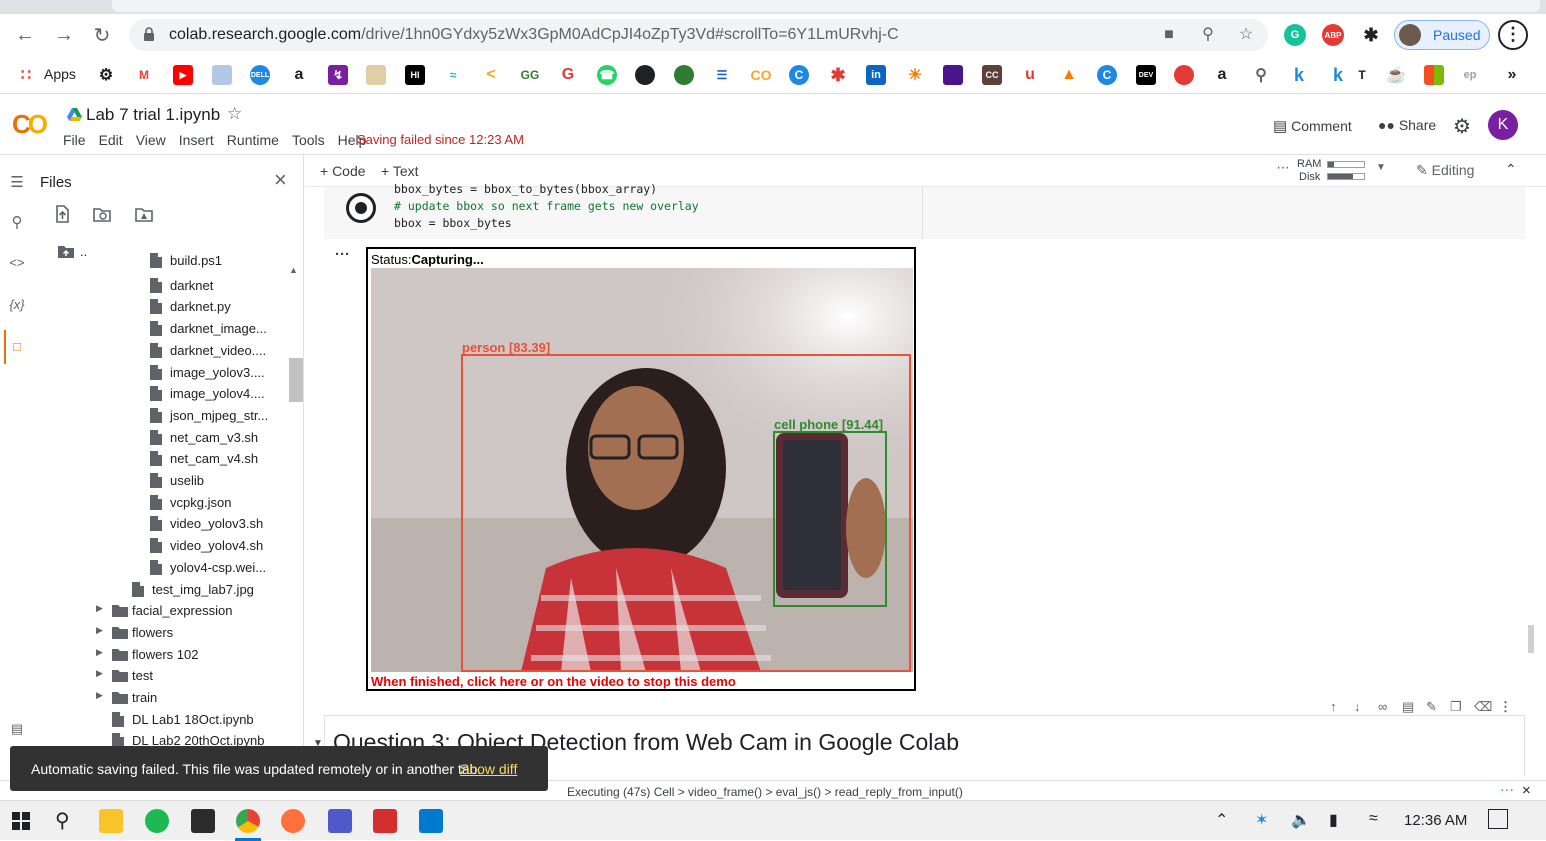  I want to click on bookmark-settings-icon: ⚙, so click(106, 75).